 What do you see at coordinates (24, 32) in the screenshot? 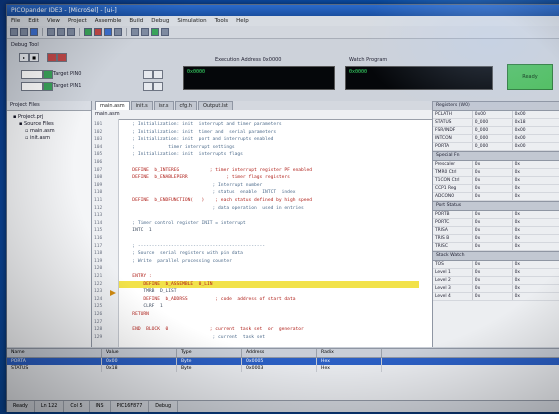
I see `open-file-icon` at bounding box center [24, 32].